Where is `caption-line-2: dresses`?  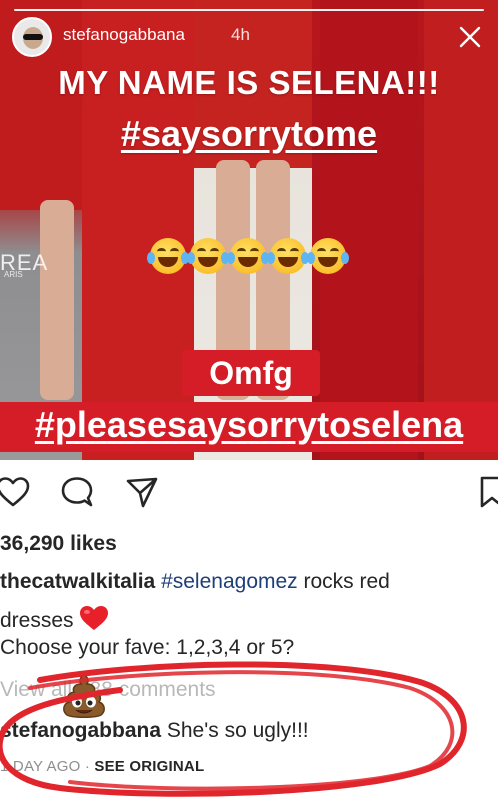 caption-line-2: dresses is located at coordinates (54, 619).